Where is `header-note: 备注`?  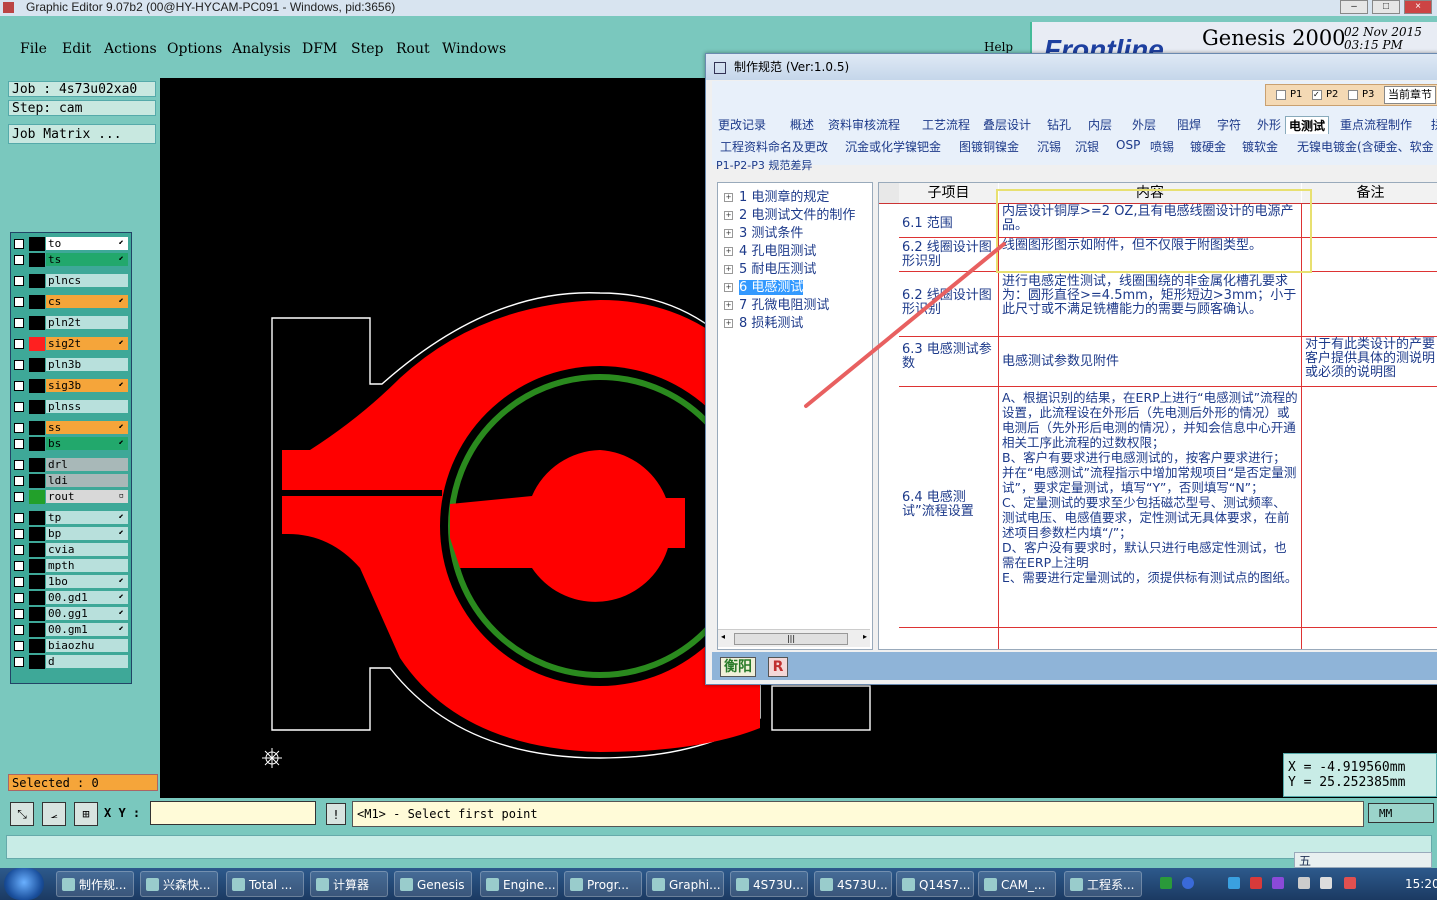
header-note: 备注 is located at coordinates (1369, 193).